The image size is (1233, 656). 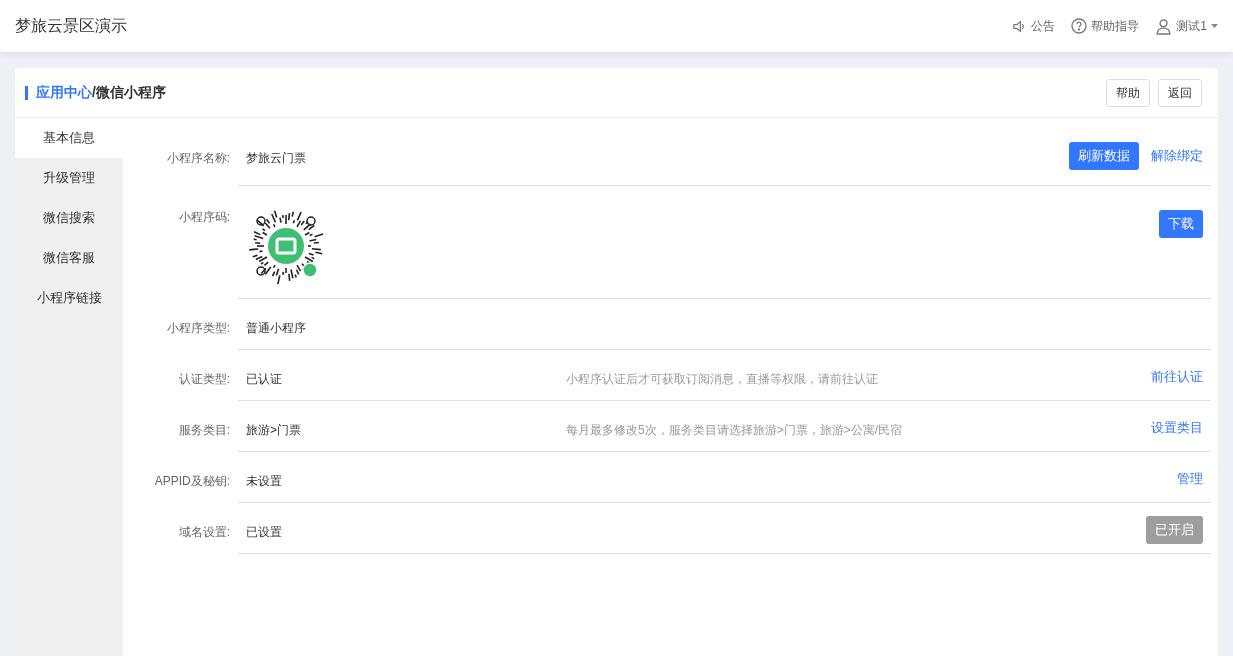 I want to click on field-label: APPID及秘钥:, so click(x=192, y=481).